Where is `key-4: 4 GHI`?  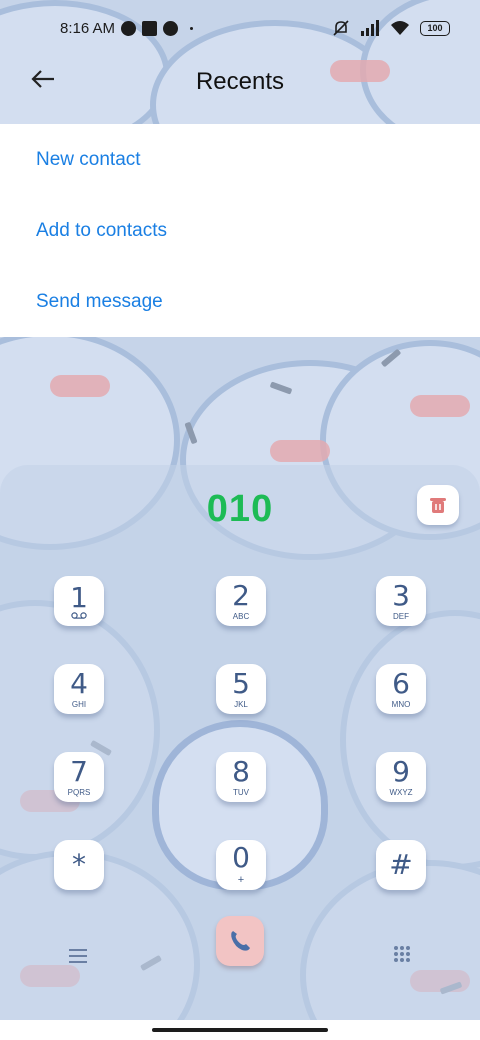
key-4: 4 GHI is located at coordinates (79, 689).